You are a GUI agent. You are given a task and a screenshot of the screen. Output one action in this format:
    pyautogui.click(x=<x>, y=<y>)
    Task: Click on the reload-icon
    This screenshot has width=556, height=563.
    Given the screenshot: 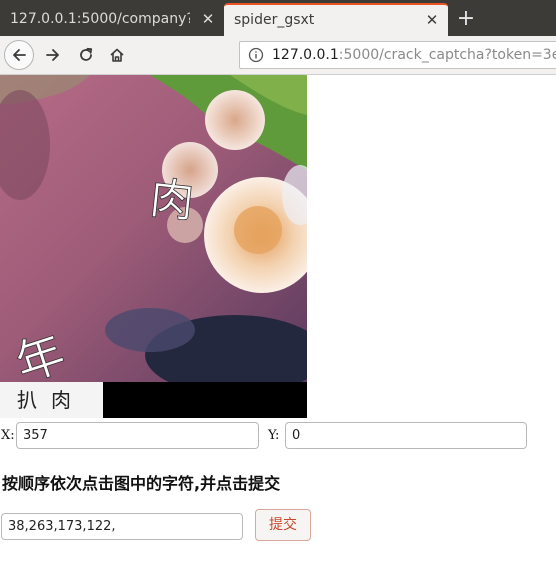 What is the action you would take?
    pyautogui.click(x=86, y=54)
    